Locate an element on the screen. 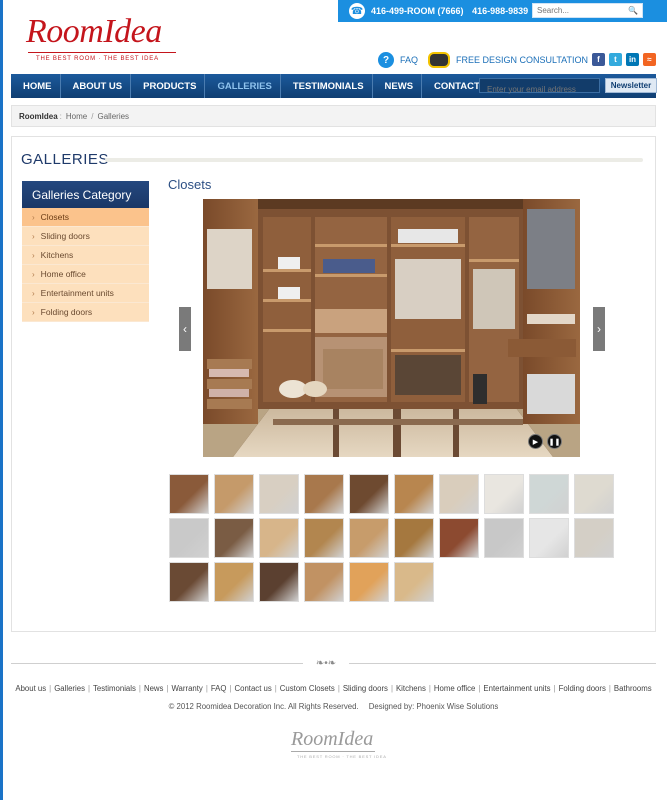 This screenshot has width=667, height=800. nav-galleries: GALLERIES is located at coordinates (243, 86).